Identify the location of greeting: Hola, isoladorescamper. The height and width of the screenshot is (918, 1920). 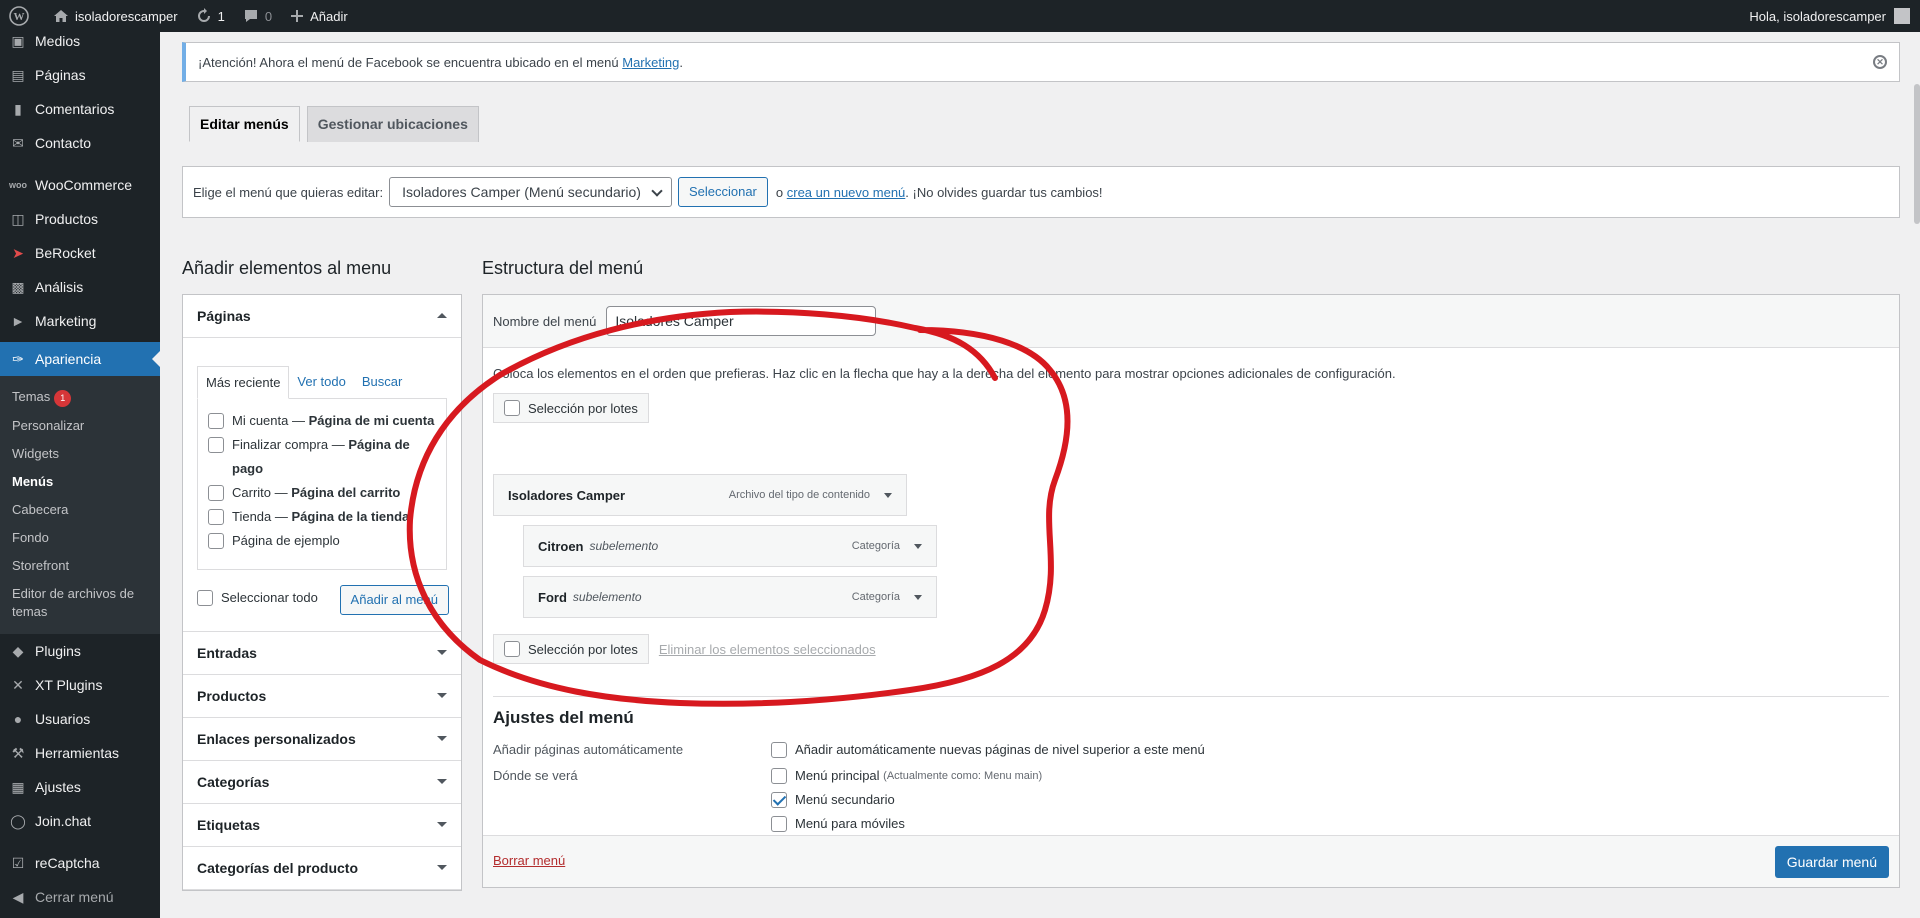
(1817, 16).